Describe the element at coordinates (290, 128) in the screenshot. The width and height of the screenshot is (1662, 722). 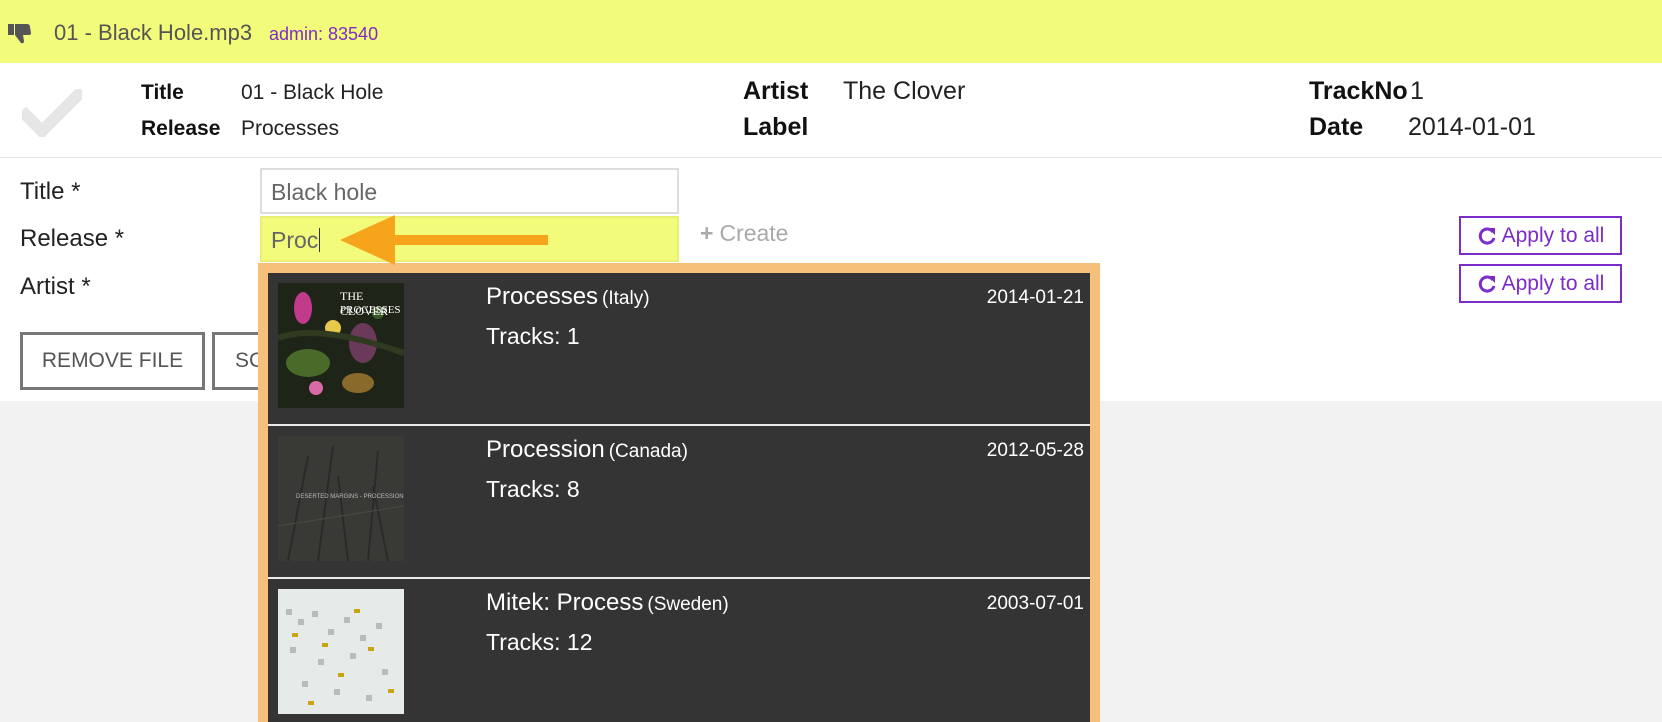
I see `meta-release-value: Processes` at that location.